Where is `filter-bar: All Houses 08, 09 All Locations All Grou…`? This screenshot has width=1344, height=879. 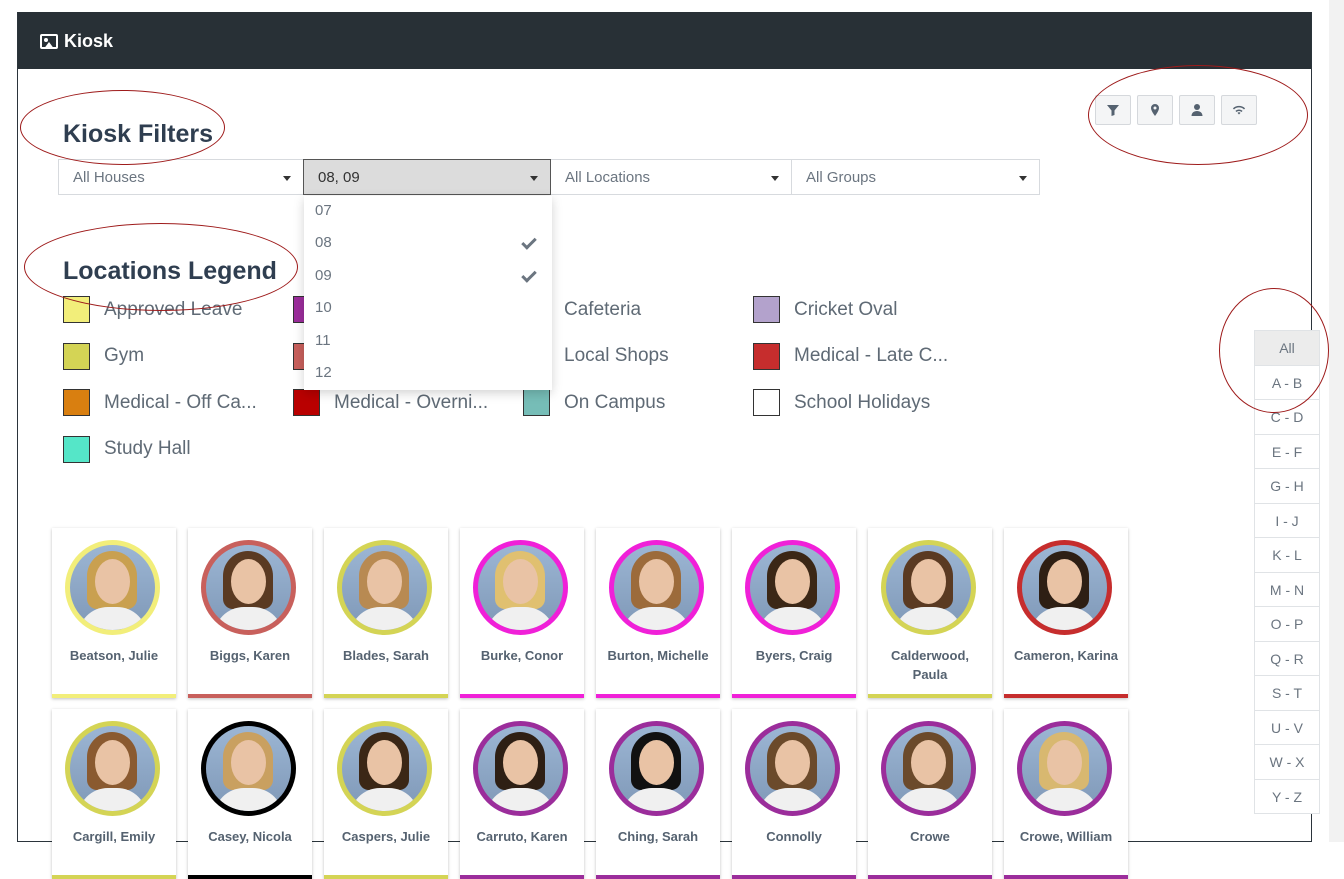
filter-bar: All Houses 08, 09 All Locations All Grou… is located at coordinates (549, 177).